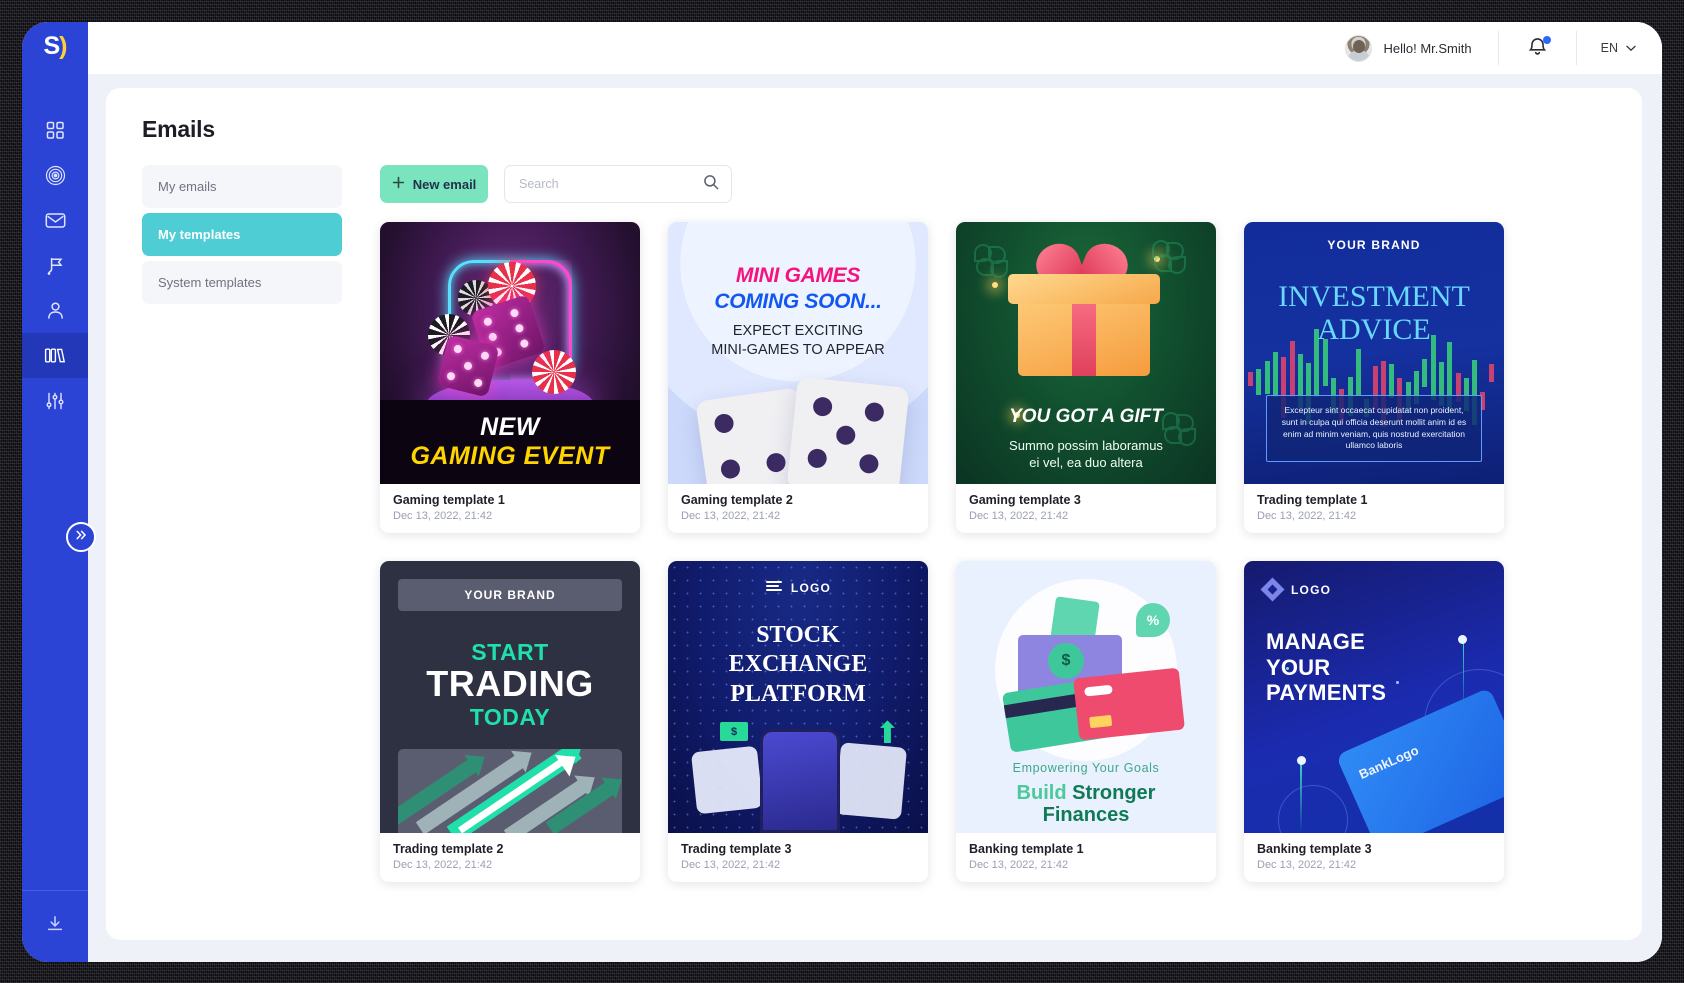 The image size is (1684, 983). I want to click on subheadline-line-1: EXPECT EXCITING, so click(798, 331).